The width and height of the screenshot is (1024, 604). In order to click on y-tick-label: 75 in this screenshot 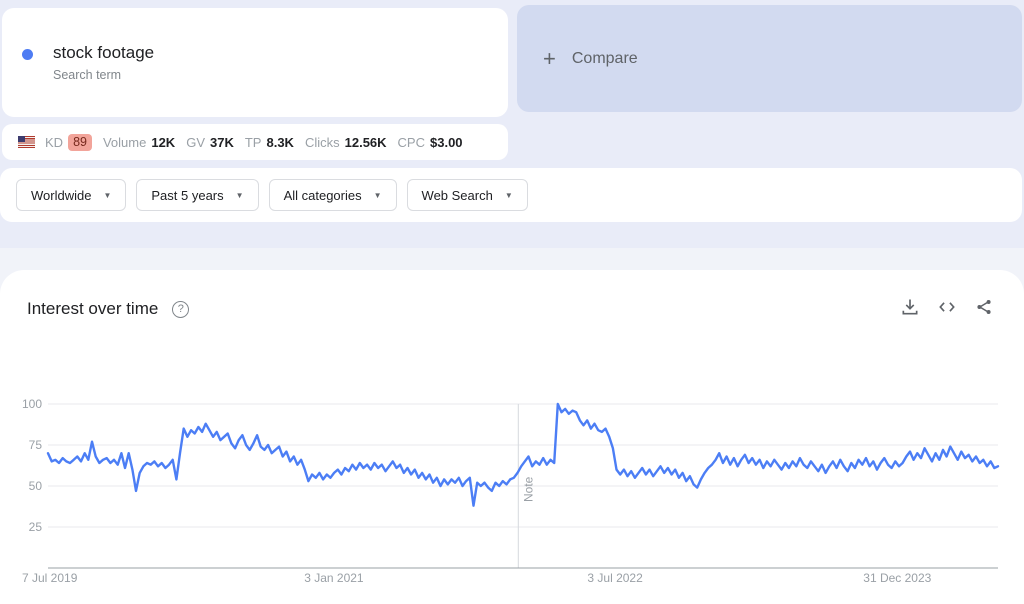, I will do `click(36, 445)`.